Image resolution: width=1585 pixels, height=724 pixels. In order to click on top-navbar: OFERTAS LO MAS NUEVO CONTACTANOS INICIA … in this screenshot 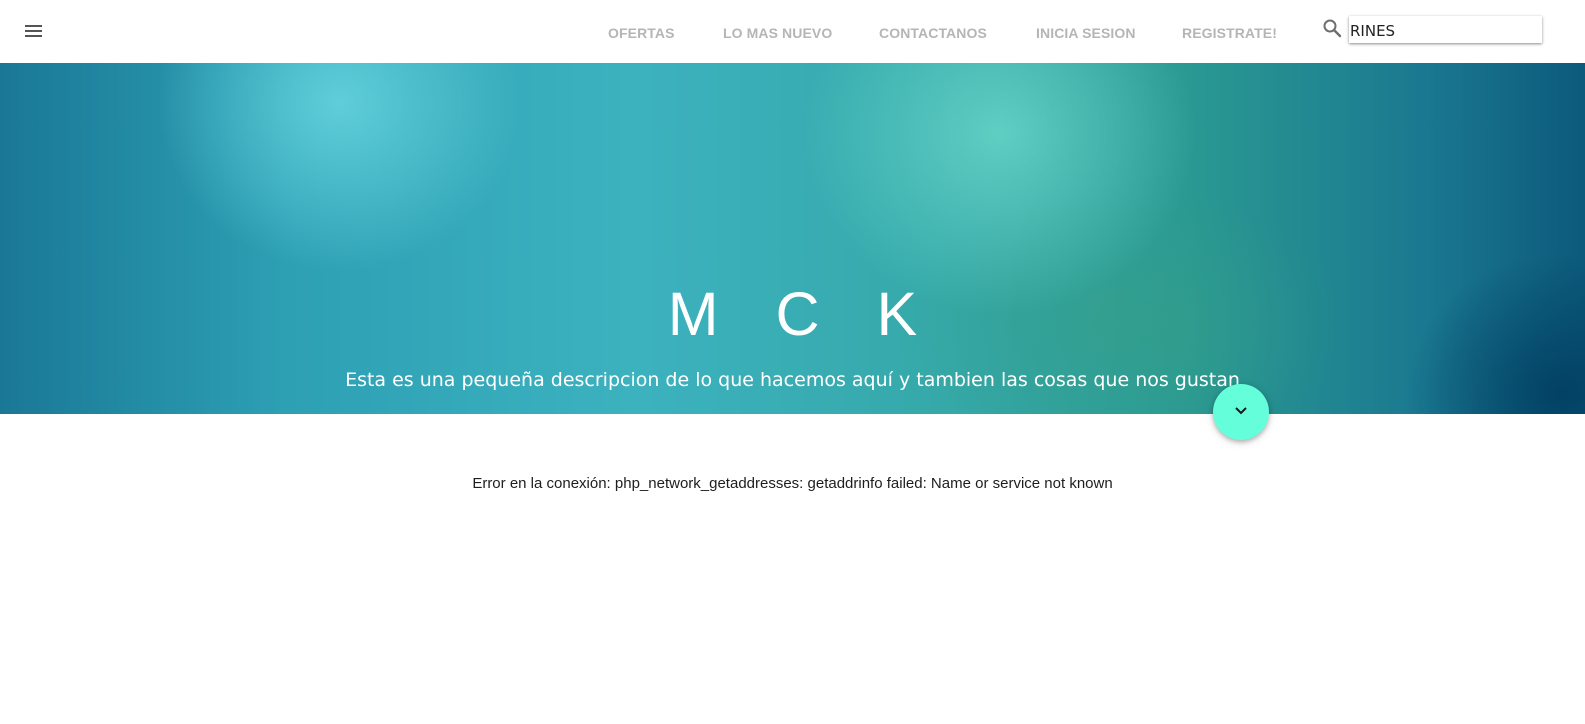, I will do `click(792, 31)`.